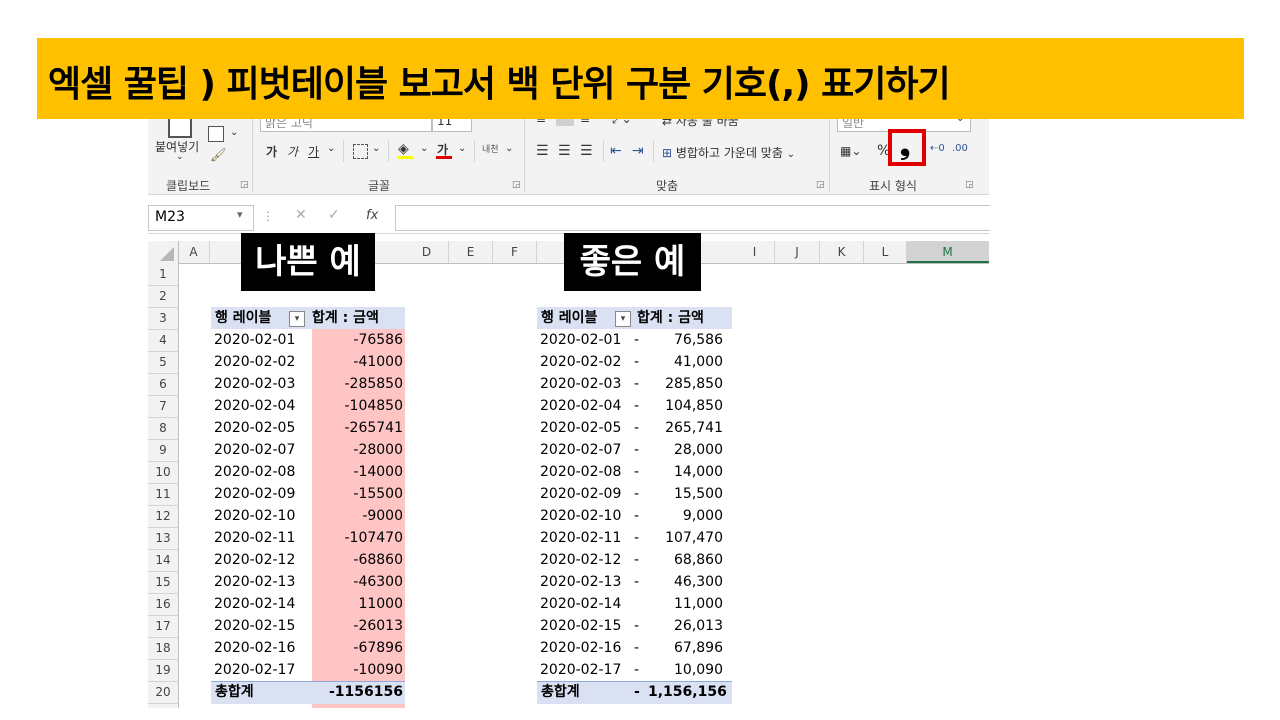 Image resolution: width=1280 pixels, height=720 pixels. What do you see at coordinates (588, 450) in the screenshot?
I see `table-row-date: 2020-02-07` at bounding box center [588, 450].